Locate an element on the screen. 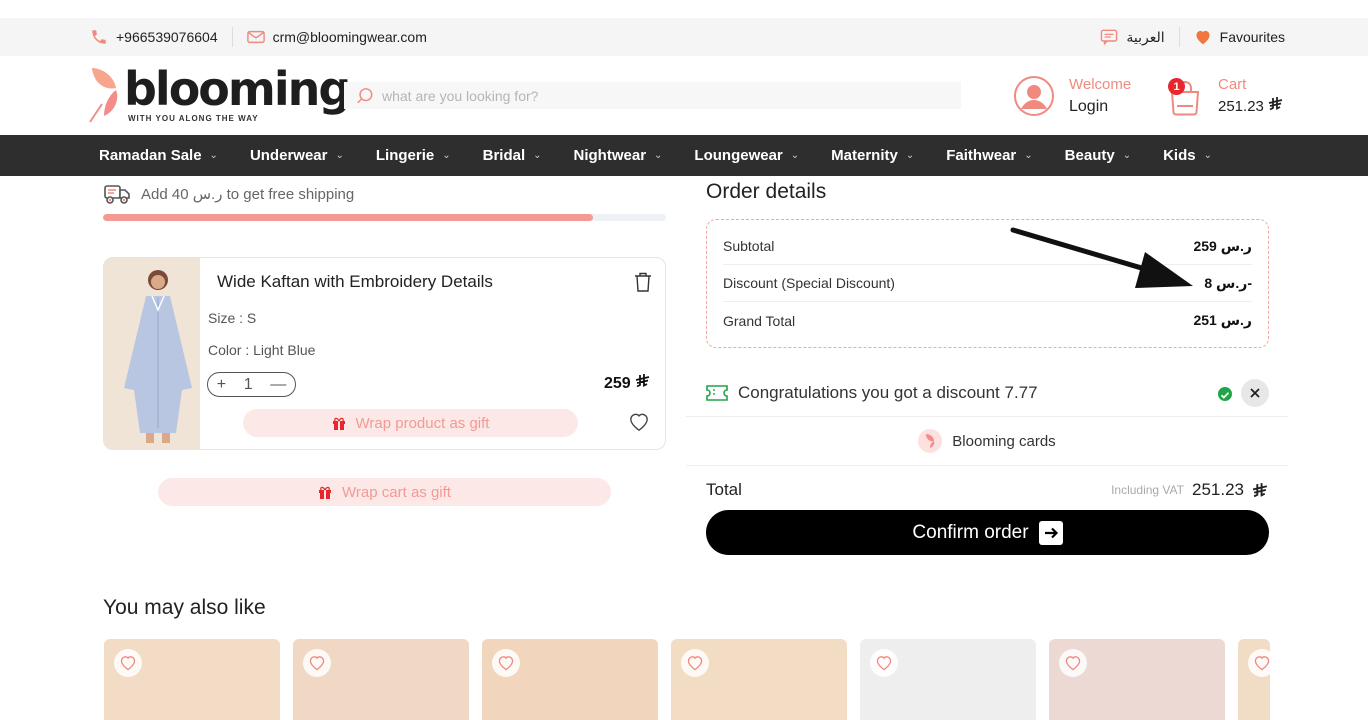  shipping-amount: Add 40 is located at coordinates (165, 194).